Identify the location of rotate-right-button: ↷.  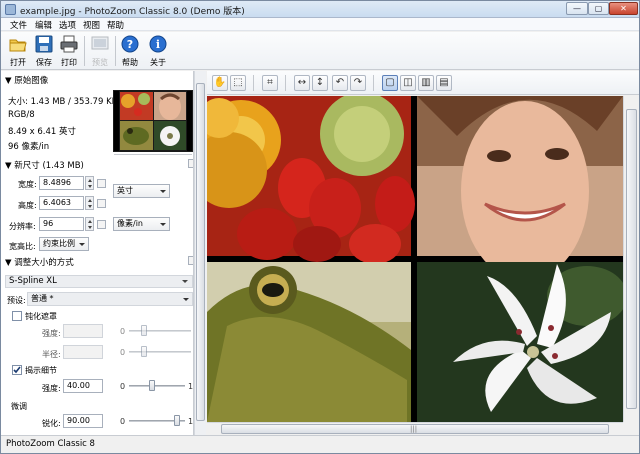
(358, 83).